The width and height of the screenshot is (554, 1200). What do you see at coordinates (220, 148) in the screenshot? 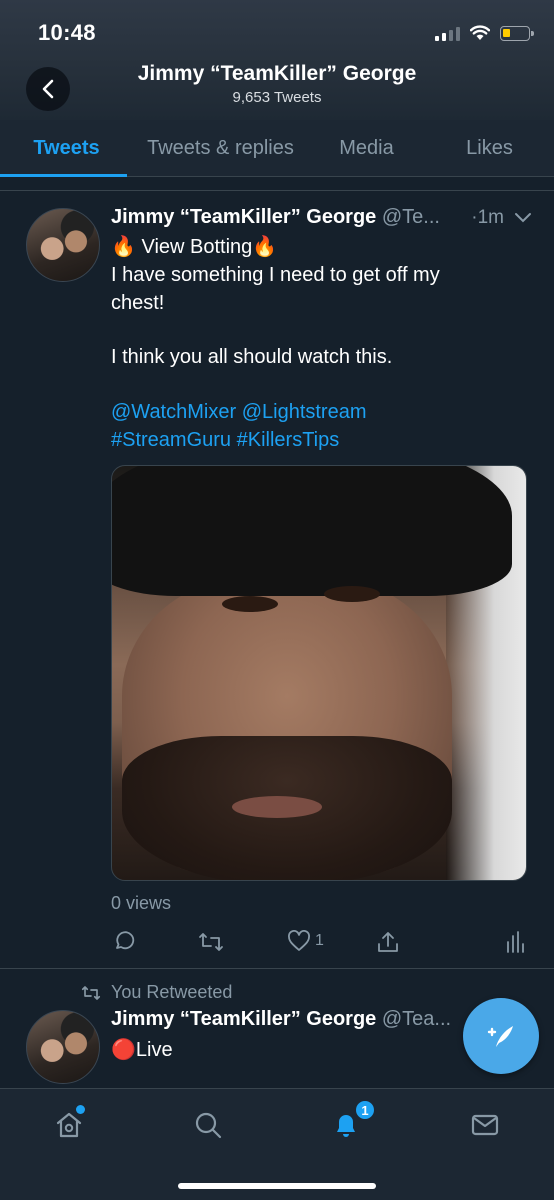
I see `tab-tweets-replies: Tweets & replies` at bounding box center [220, 148].